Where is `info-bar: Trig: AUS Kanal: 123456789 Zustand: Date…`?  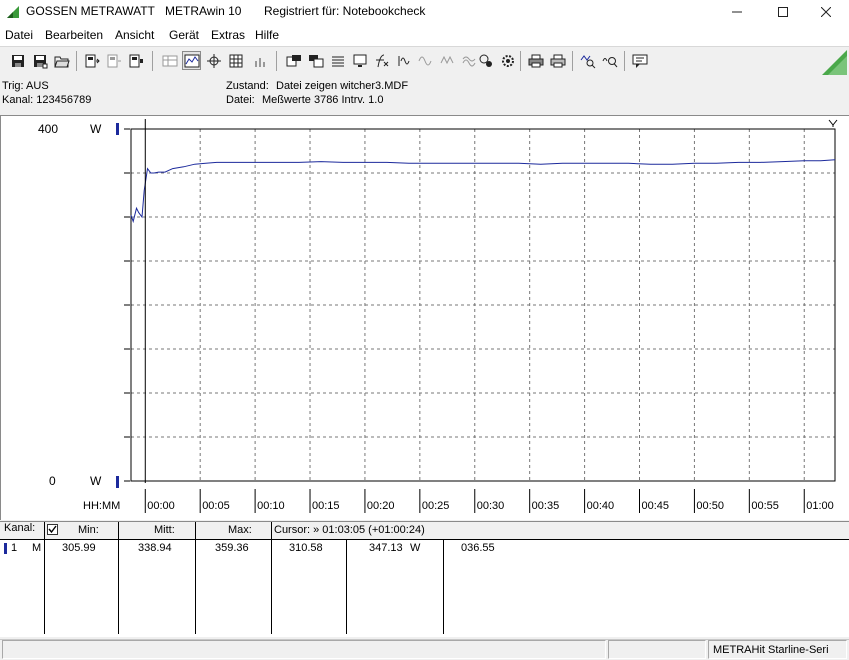
info-bar: Trig: AUS Kanal: 123456789 Zustand: Date… is located at coordinates (424, 93).